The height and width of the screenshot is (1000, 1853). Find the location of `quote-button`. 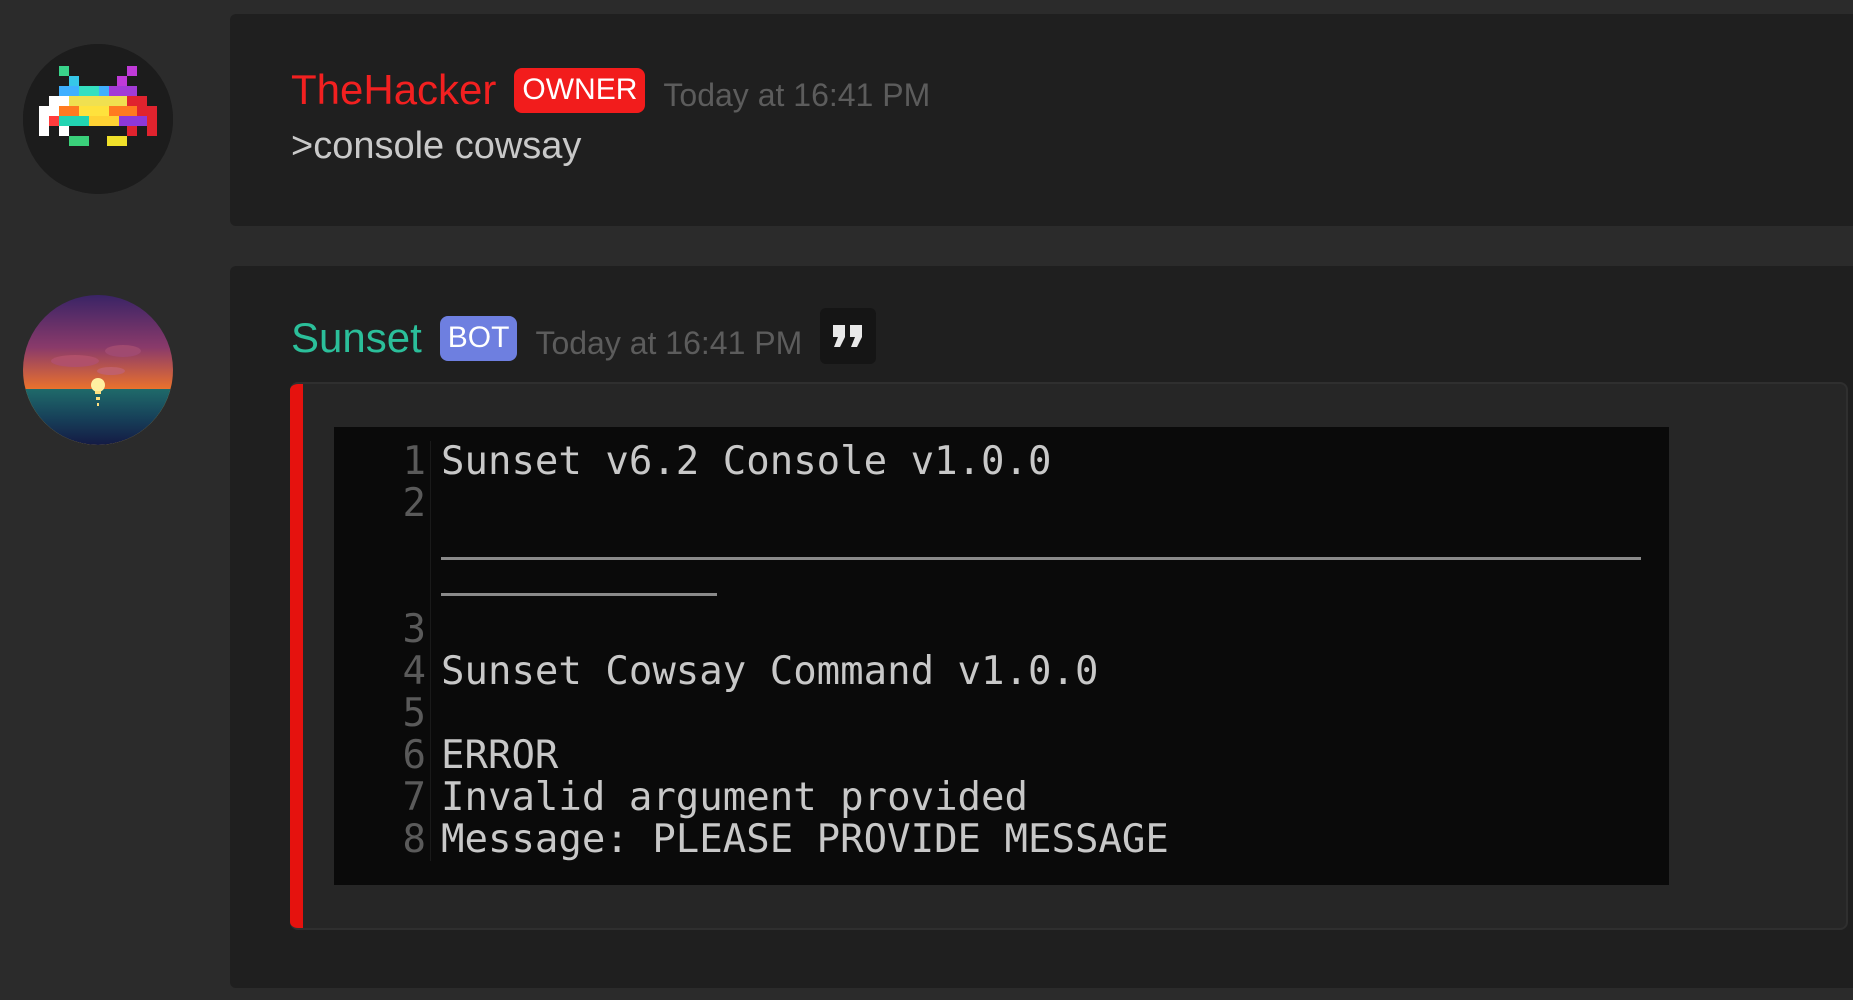

quote-button is located at coordinates (848, 336).